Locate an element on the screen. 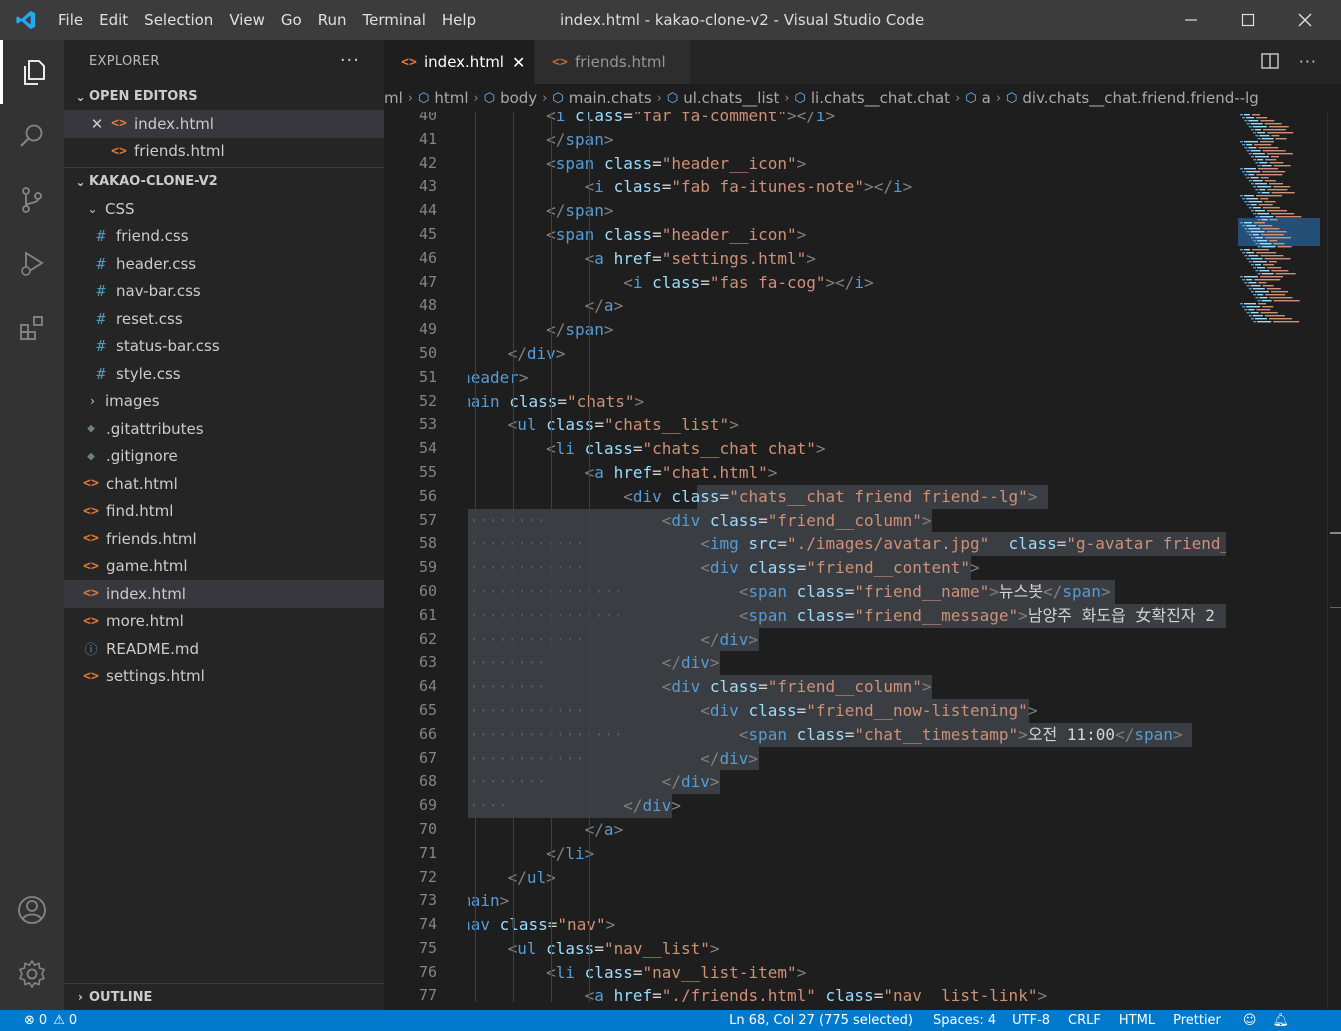 The image size is (1341, 1031). code-line: main> is located at coordinates (847, 901).